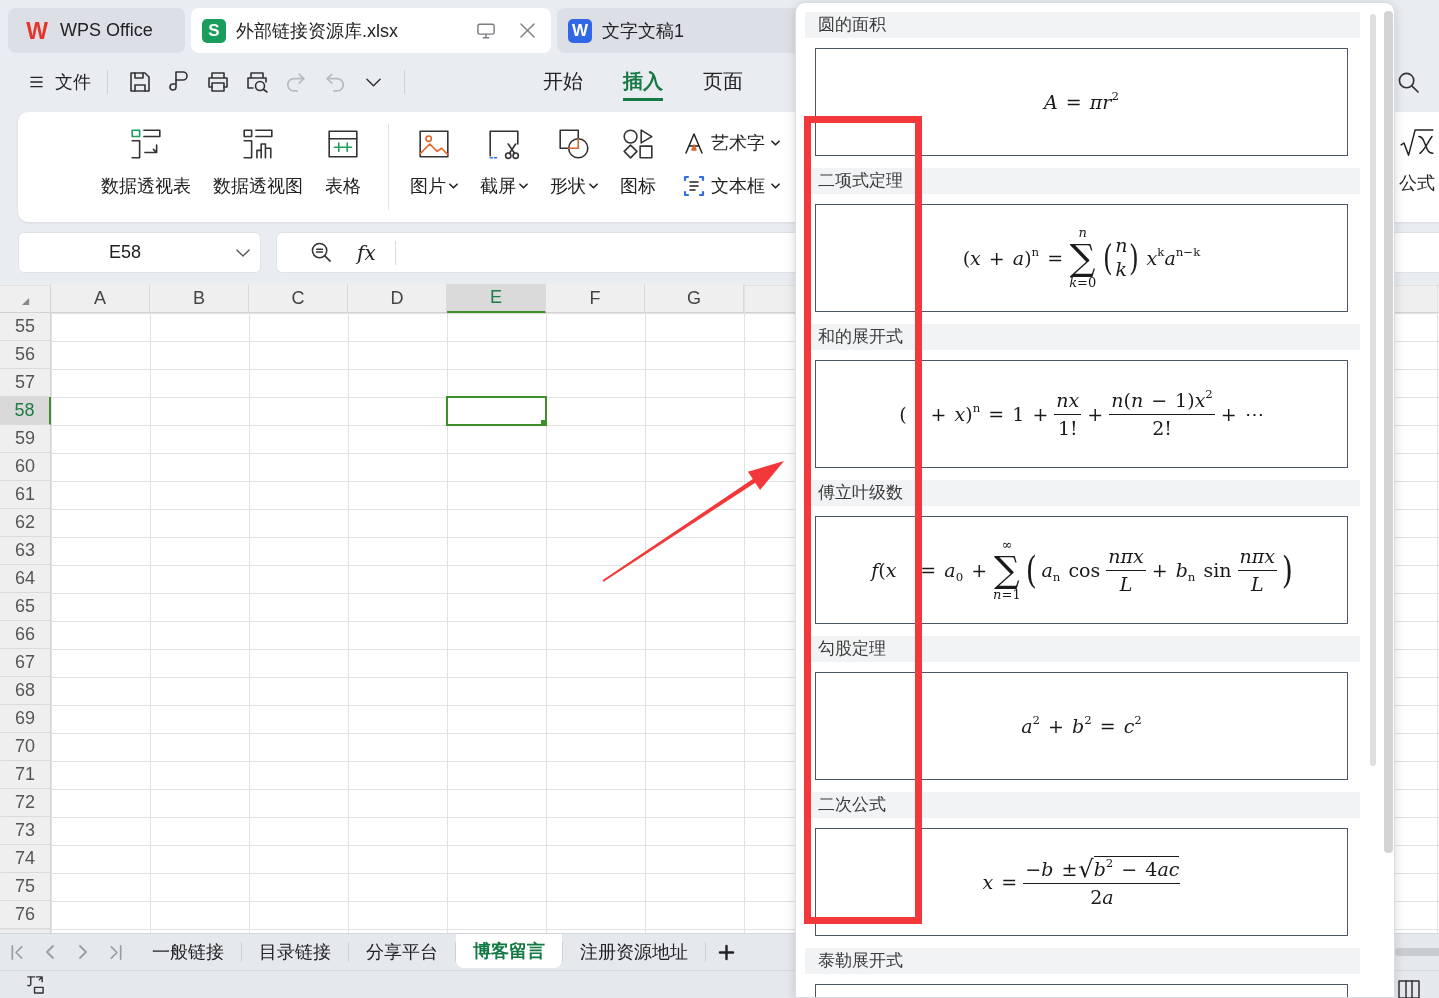  What do you see at coordinates (1082, 25) in the screenshot?
I see `section-heading: 圆的面积` at bounding box center [1082, 25].